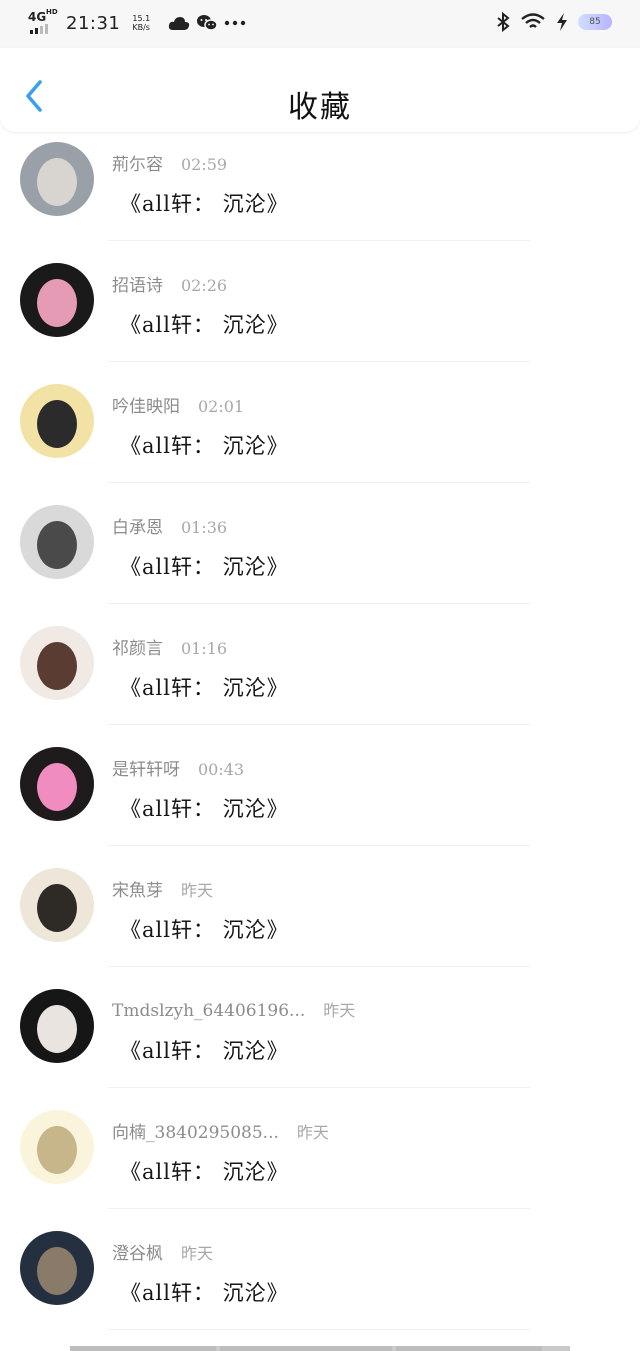  What do you see at coordinates (137, 283) in the screenshot?
I see `user-name: 招语诗` at bounding box center [137, 283].